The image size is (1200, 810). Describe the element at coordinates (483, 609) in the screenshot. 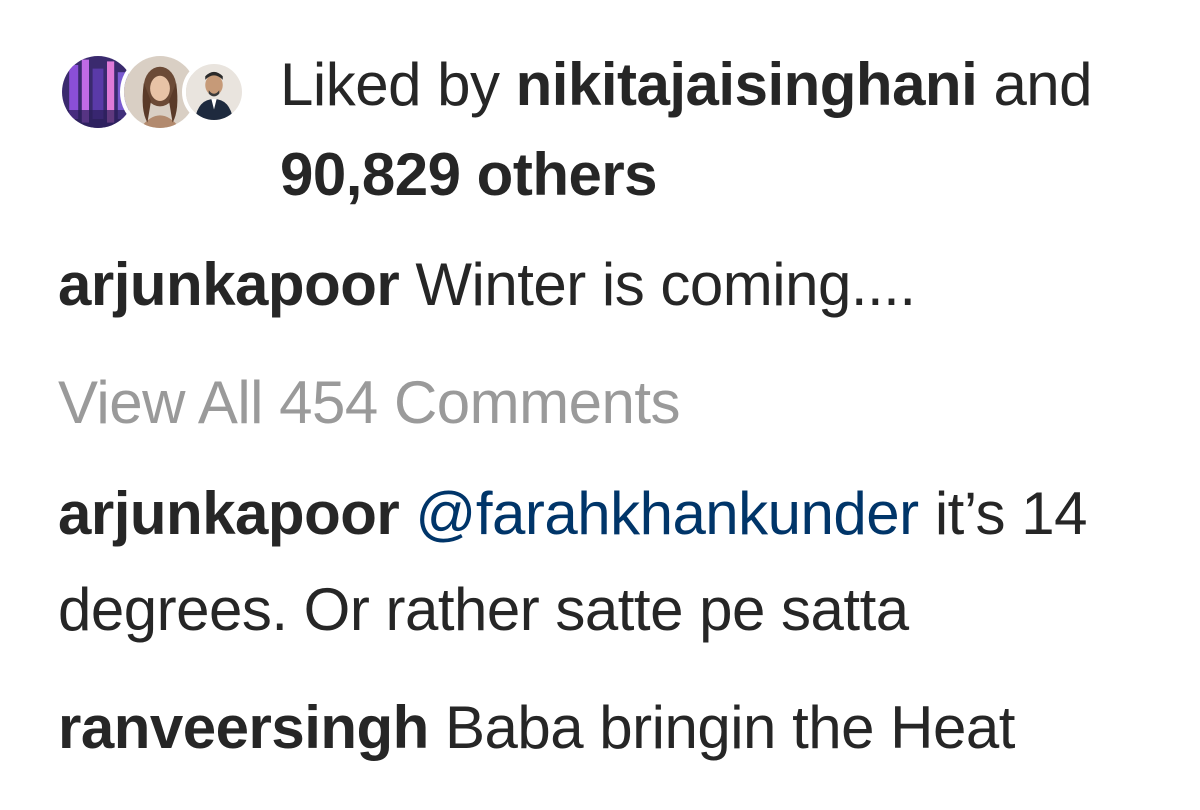

I see `comment-text-continued: degrees. Or rather satte pe satta` at that location.